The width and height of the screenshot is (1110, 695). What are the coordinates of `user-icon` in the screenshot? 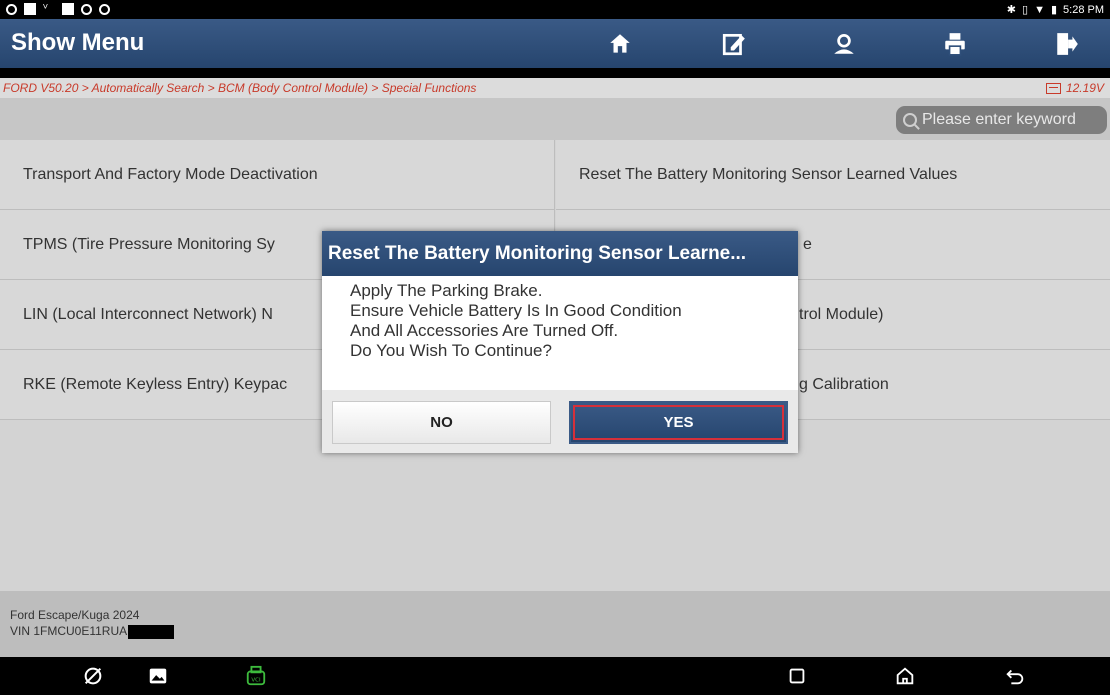 It's located at (844, 43).